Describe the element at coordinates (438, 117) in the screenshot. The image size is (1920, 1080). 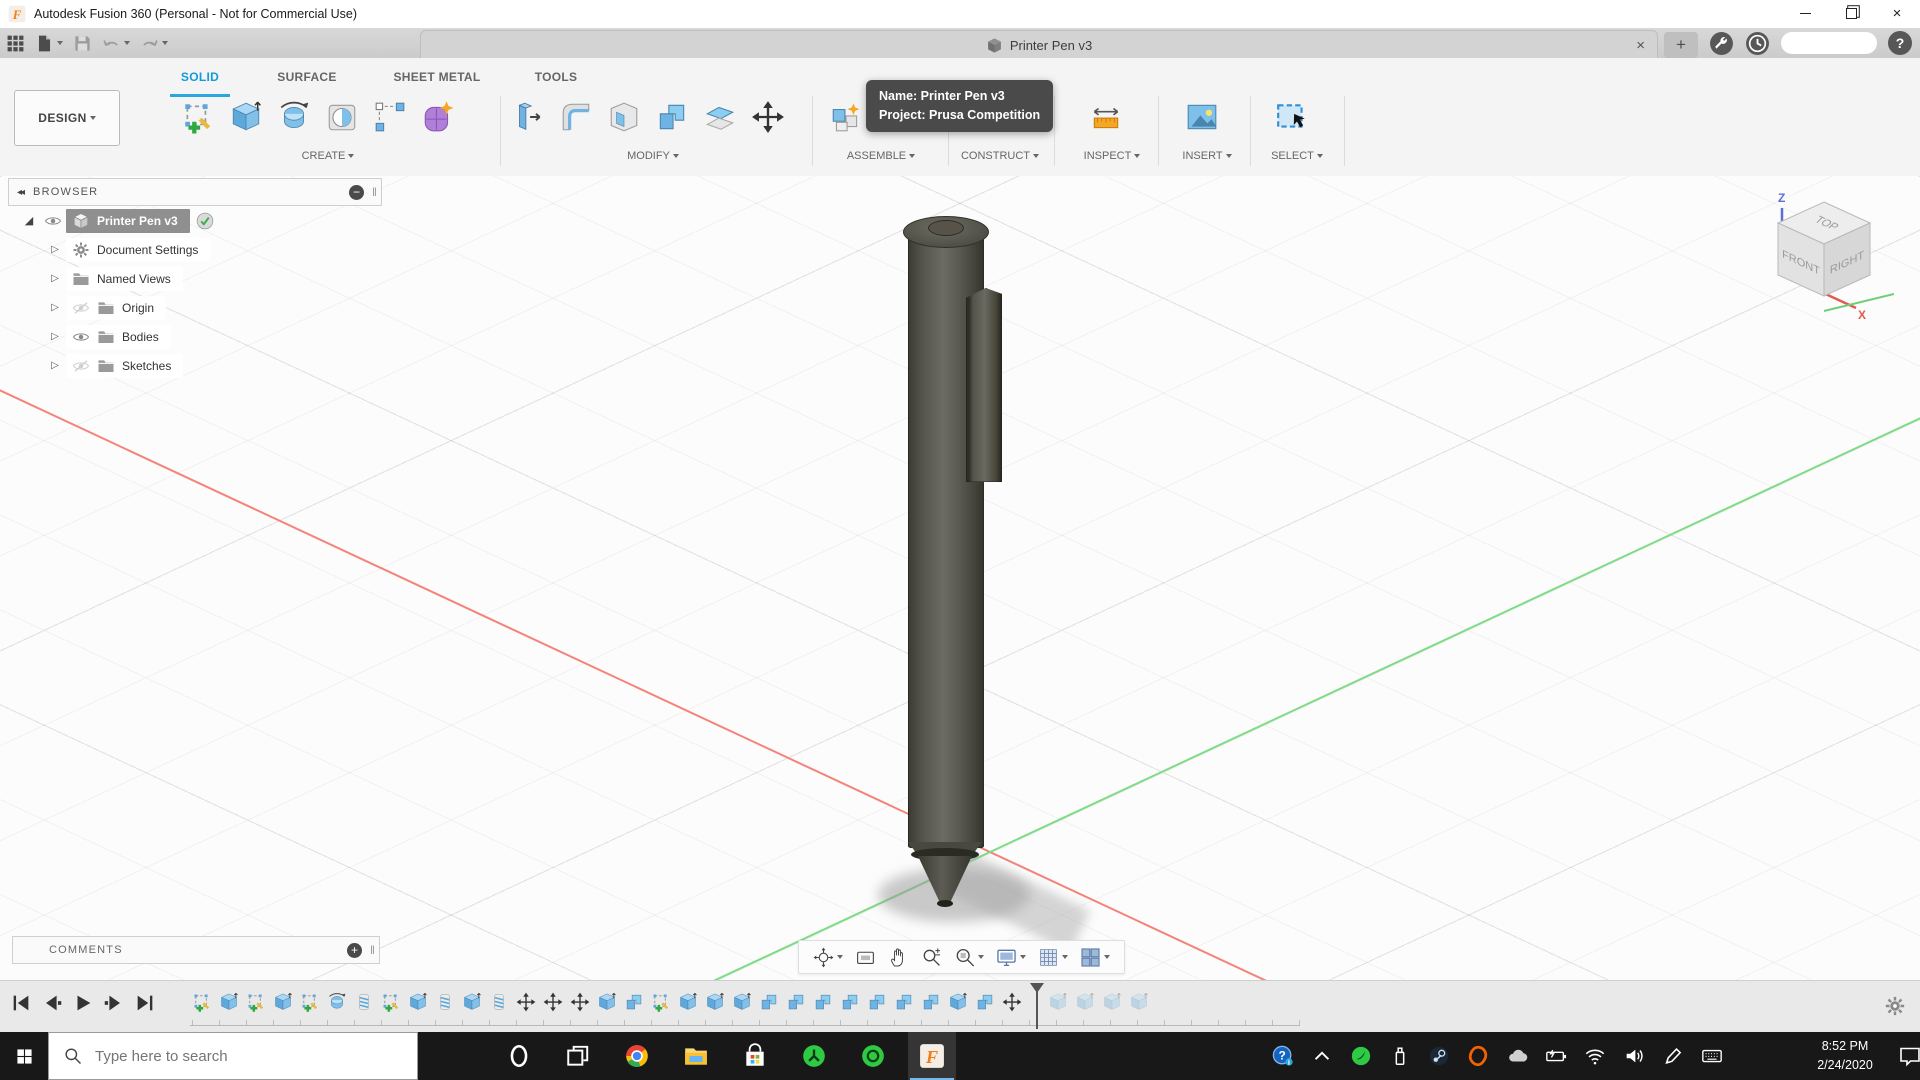
I see `create-form-tool` at that location.